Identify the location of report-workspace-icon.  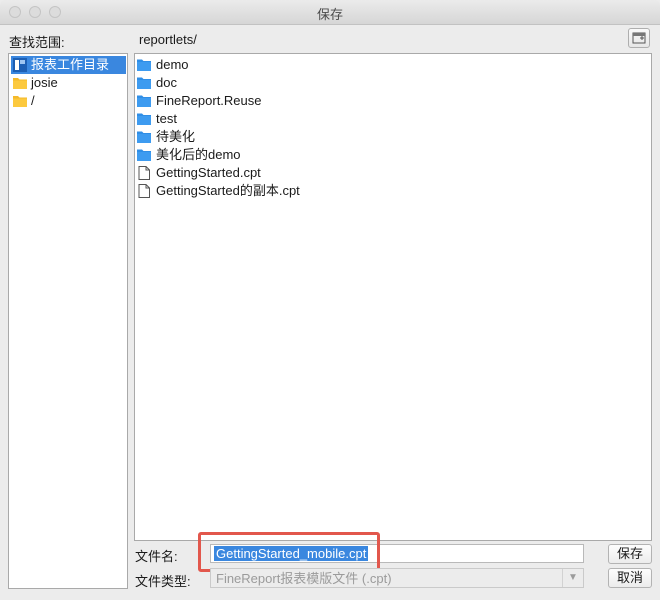
(20, 65).